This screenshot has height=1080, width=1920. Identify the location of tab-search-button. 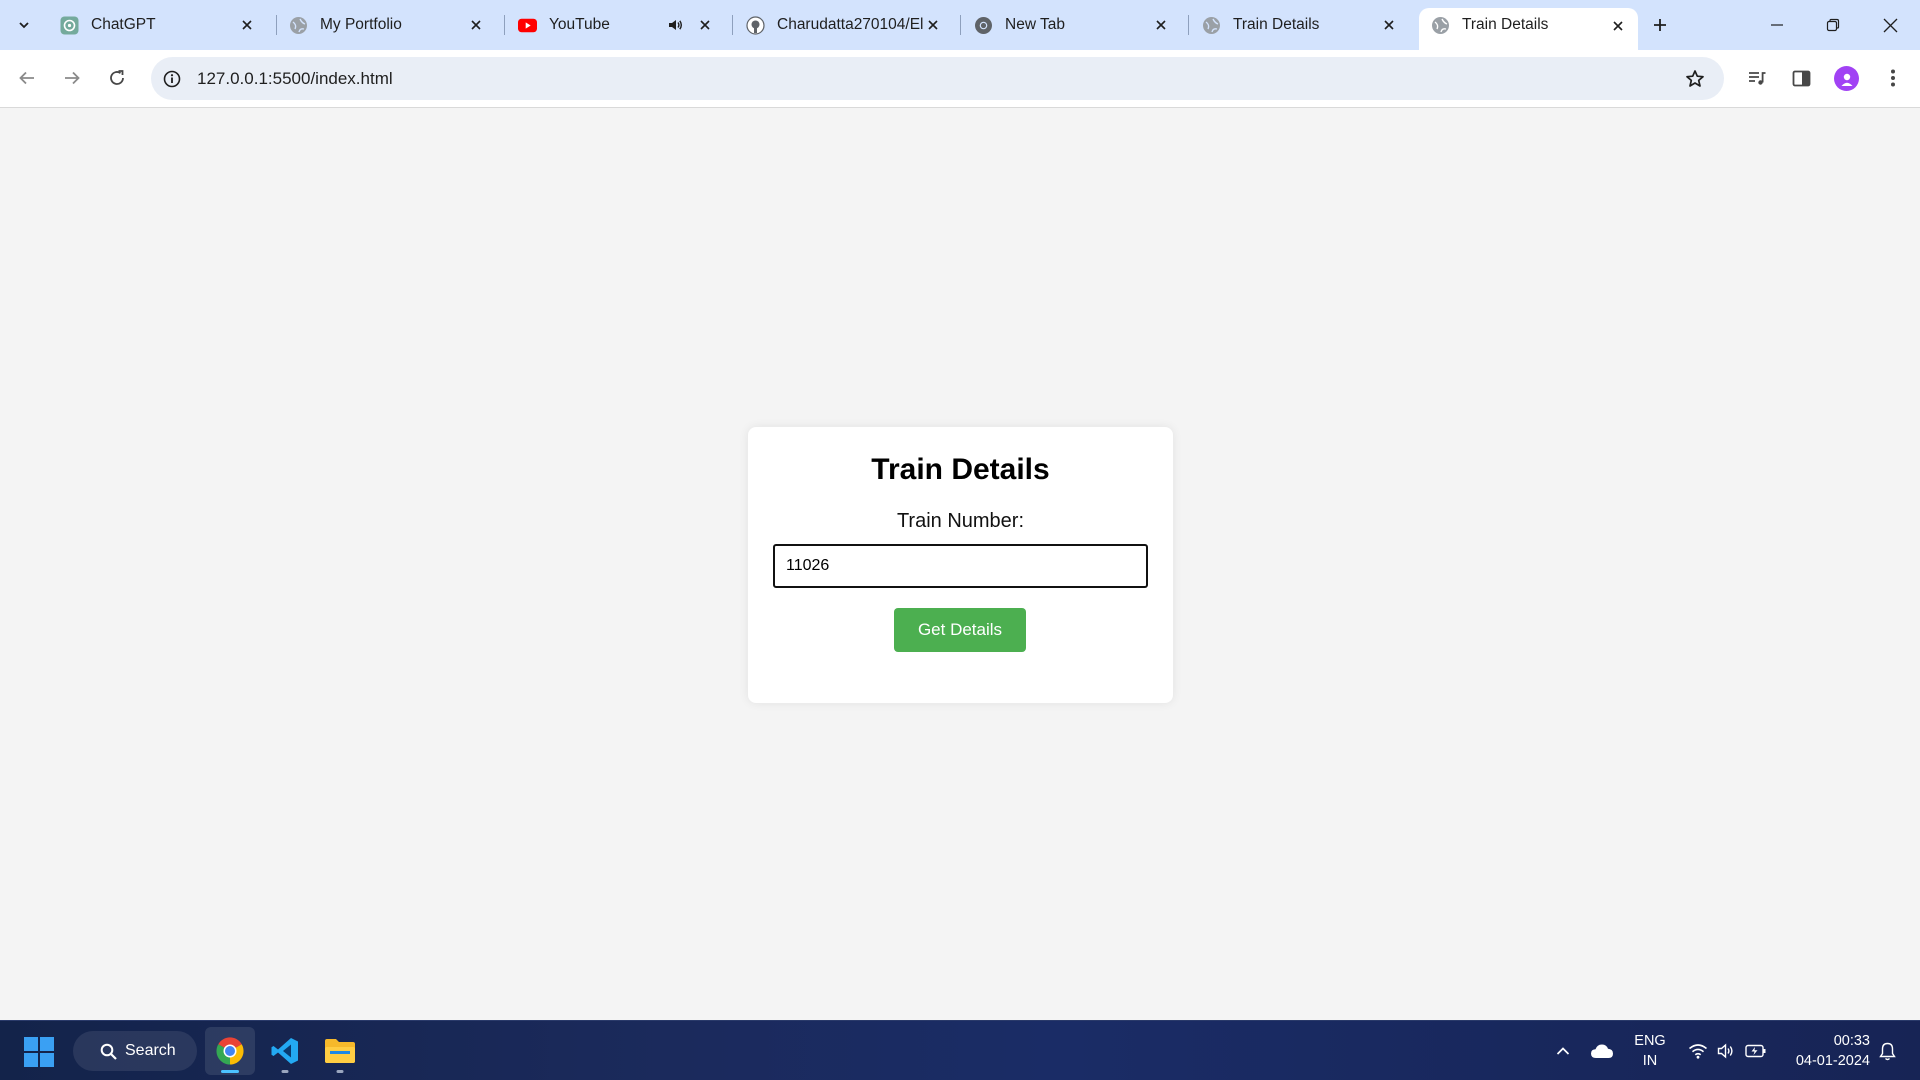
(24, 25).